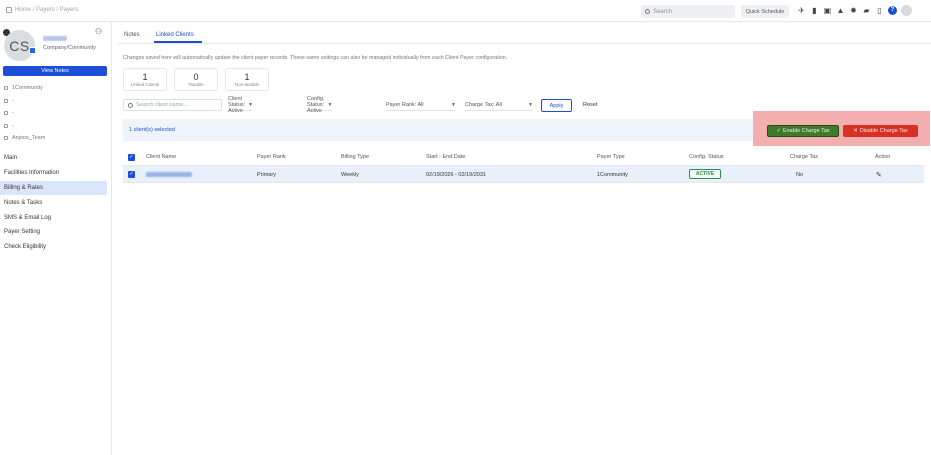 Image resolution: width=931 pixels, height=455 pixels. Describe the element at coordinates (814, 10) in the screenshot. I see `document-icon: ▮` at that location.